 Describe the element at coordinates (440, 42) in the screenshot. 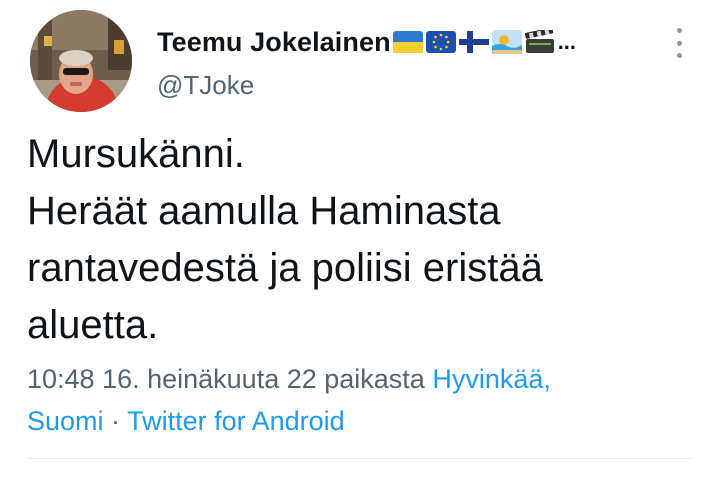

I see `eu-flag-icon` at that location.